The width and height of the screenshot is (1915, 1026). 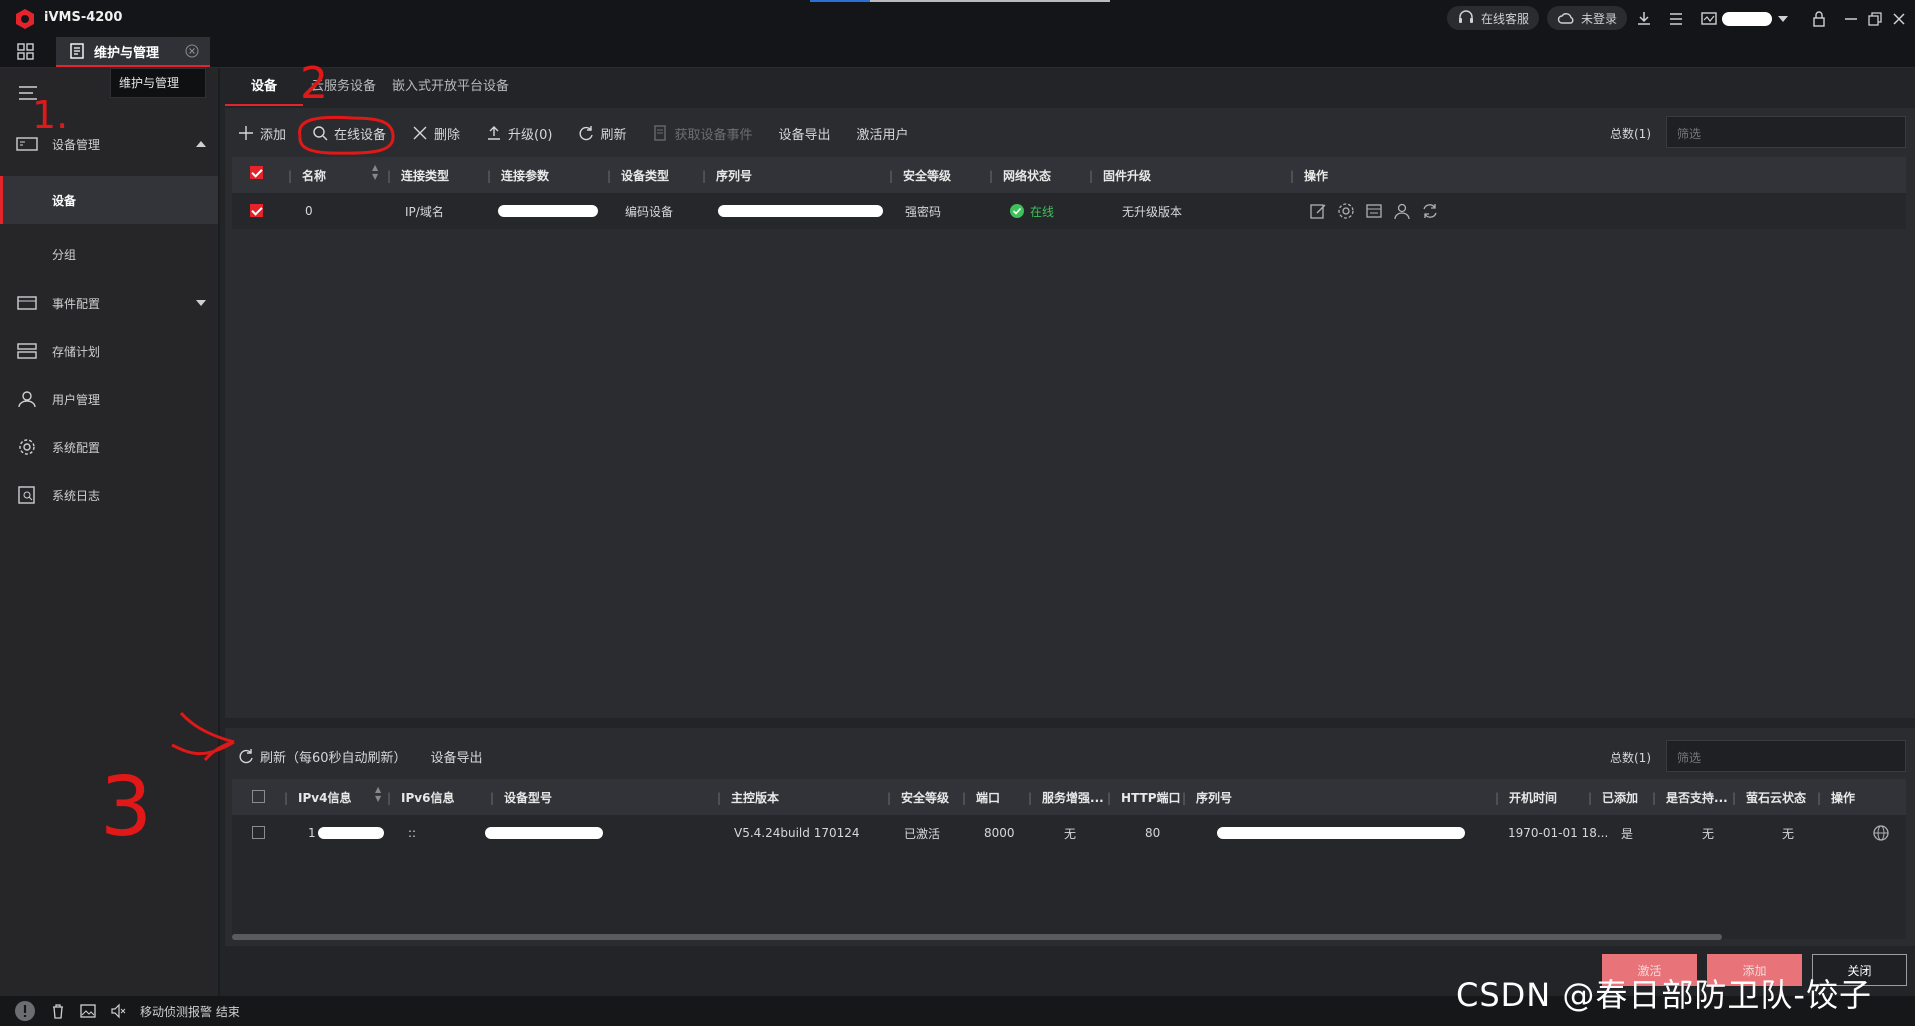 I want to click on refresh-icon, so click(x=246, y=756).